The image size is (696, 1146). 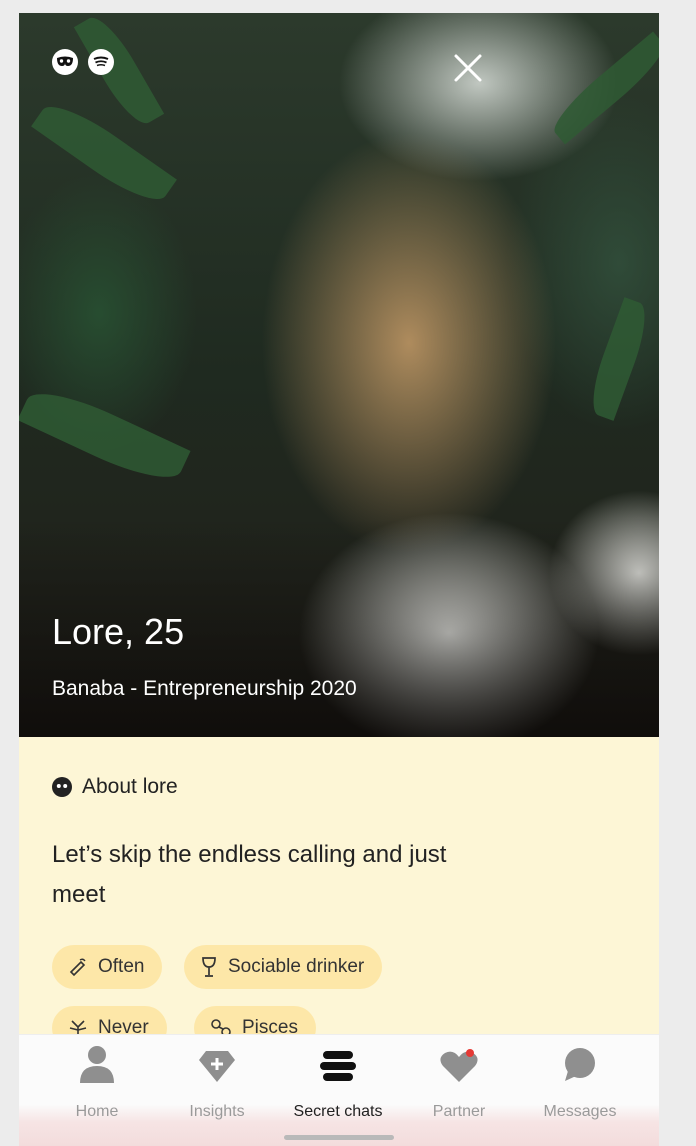 What do you see at coordinates (107, 967) in the screenshot?
I see `chip-often: Often` at bounding box center [107, 967].